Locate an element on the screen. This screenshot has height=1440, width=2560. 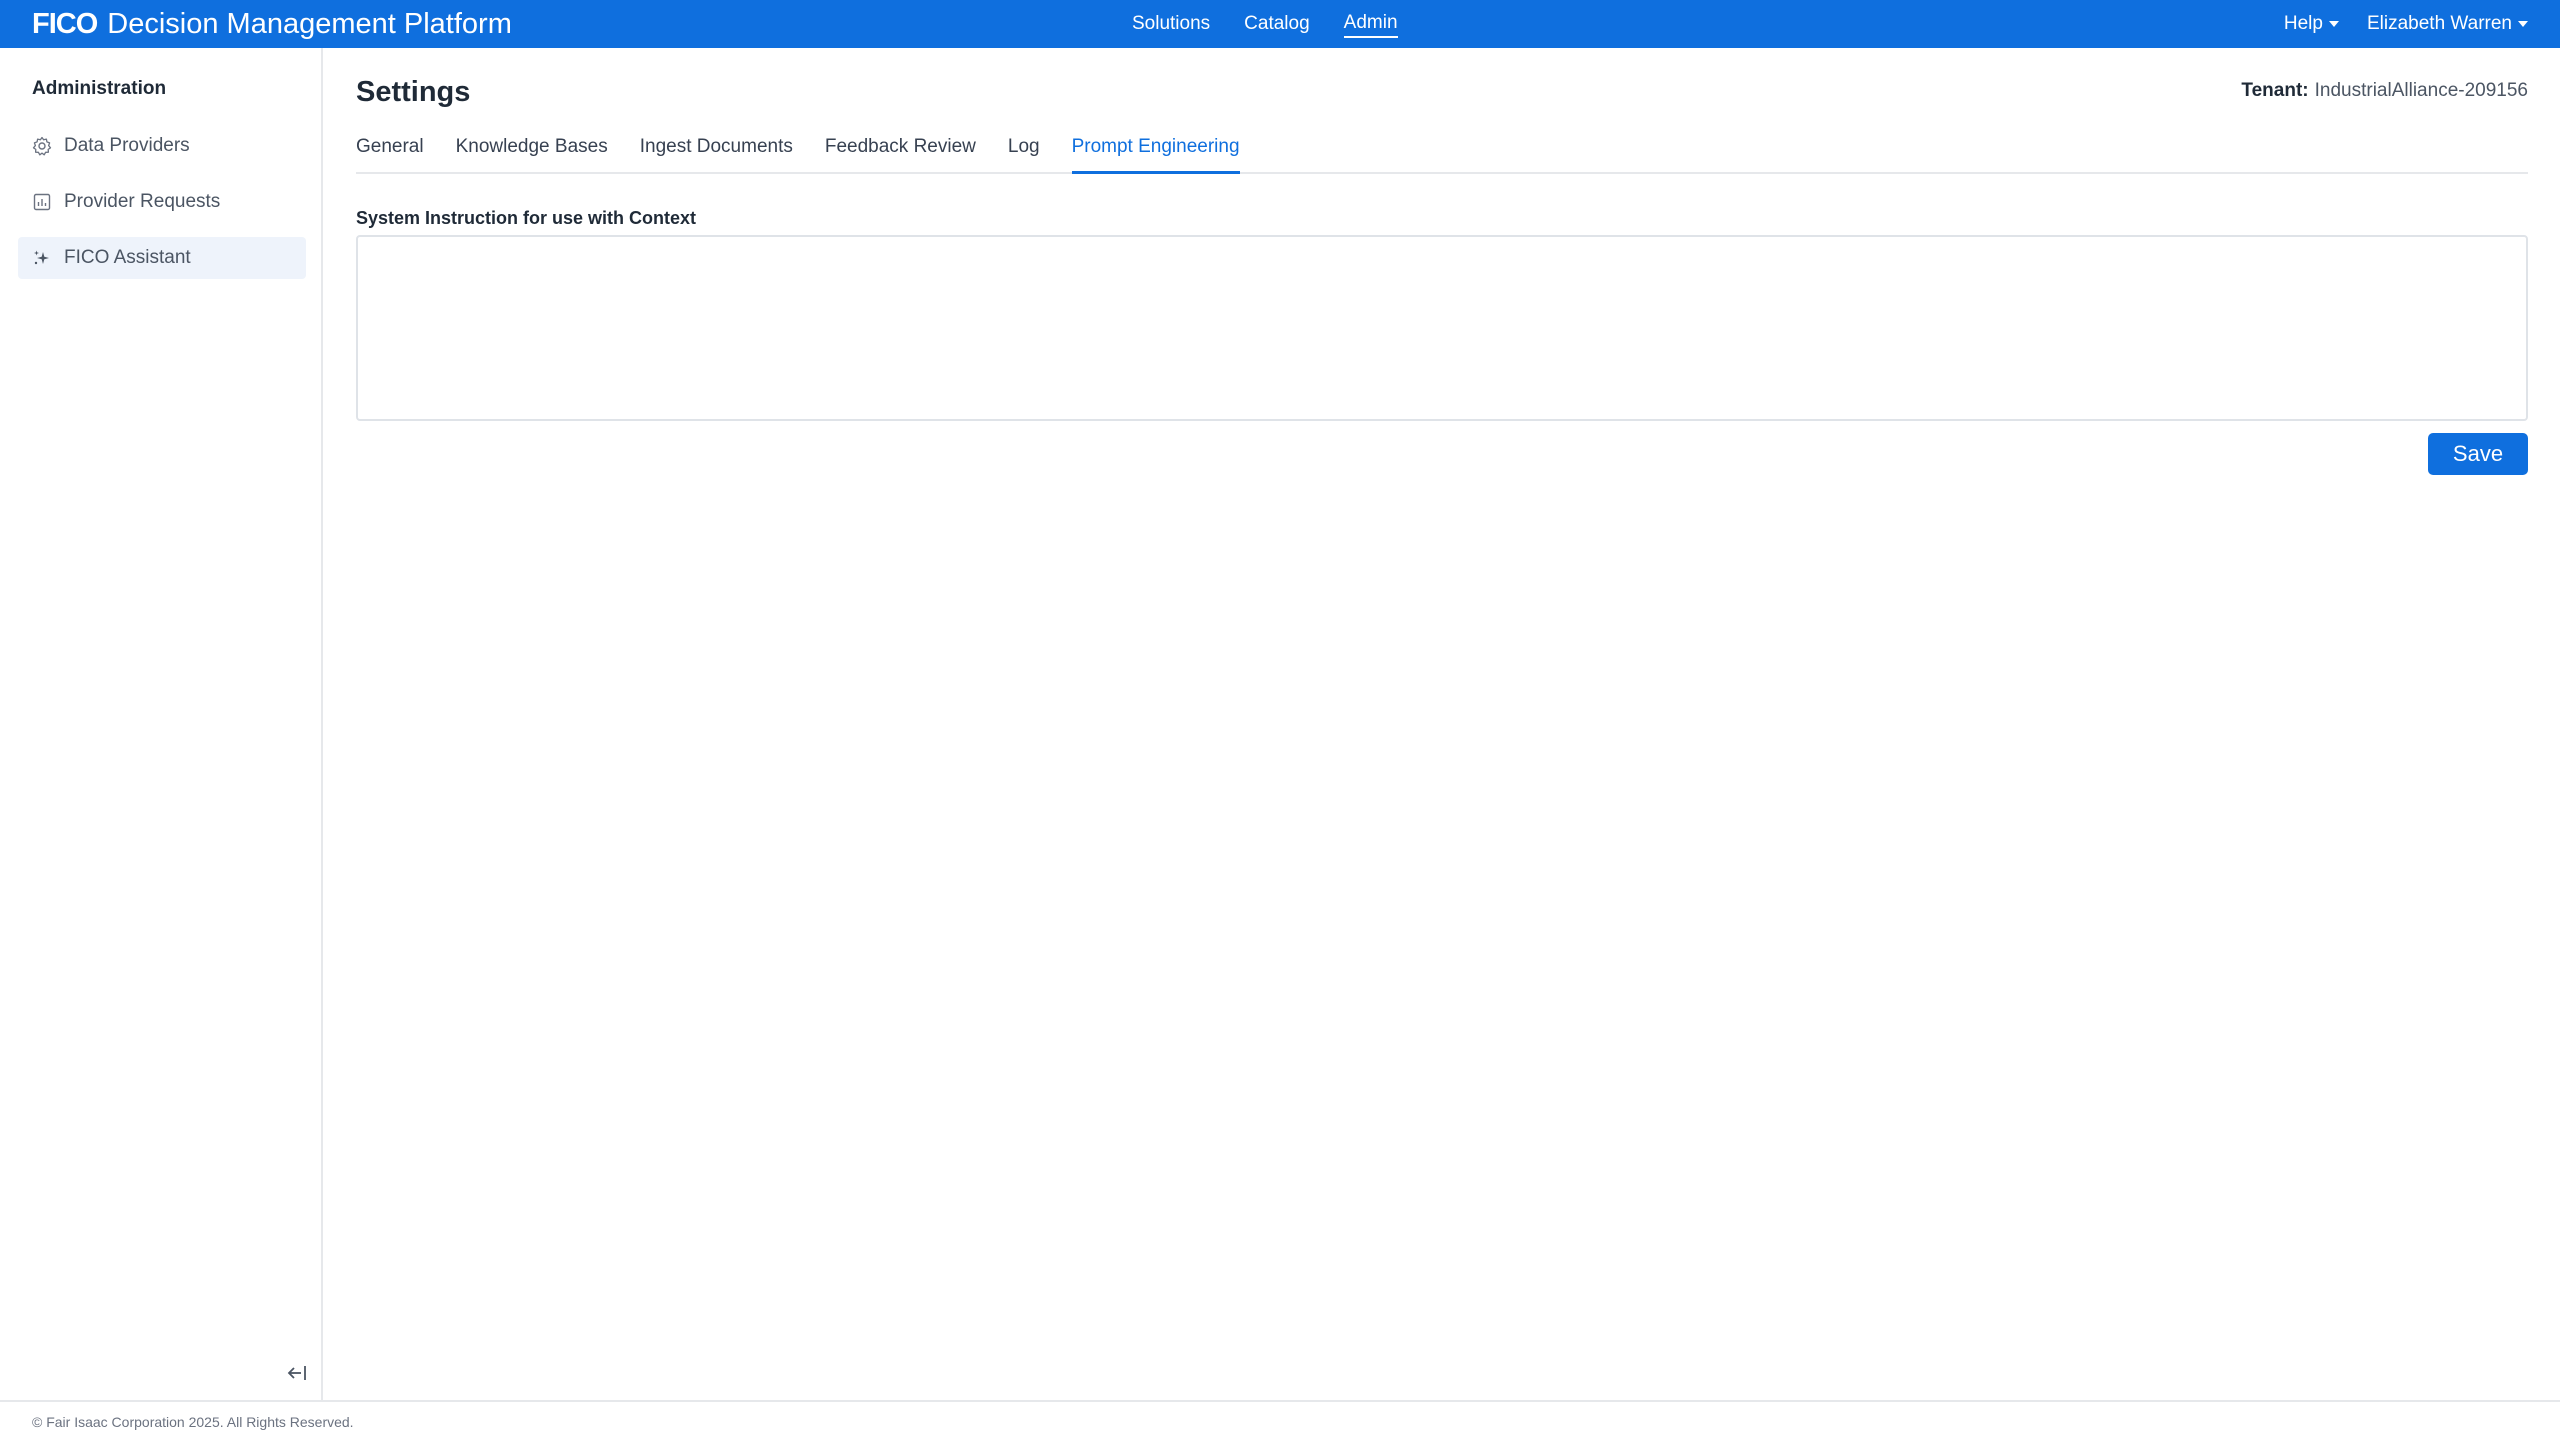
header-right: Help Elizabeth Warren is located at coordinates (2406, 24).